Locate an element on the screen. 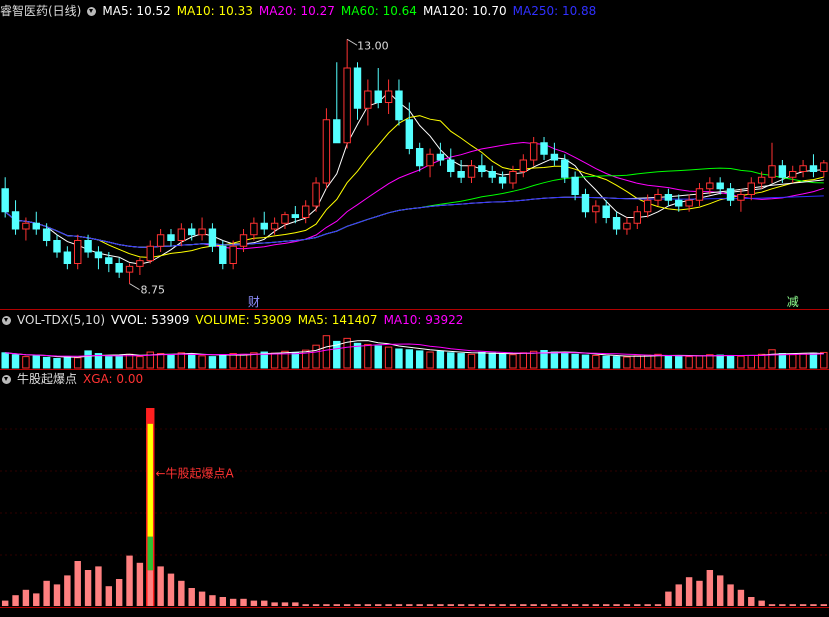 The image size is (829, 617). indicator-panel-header: 牛股起爆点 XGA: 0.00 is located at coordinates (74, 379).